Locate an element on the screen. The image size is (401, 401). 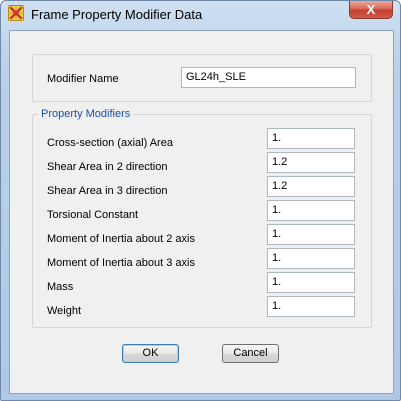
title-bar: Frame Property Modifier Data X is located at coordinates (200, 15).